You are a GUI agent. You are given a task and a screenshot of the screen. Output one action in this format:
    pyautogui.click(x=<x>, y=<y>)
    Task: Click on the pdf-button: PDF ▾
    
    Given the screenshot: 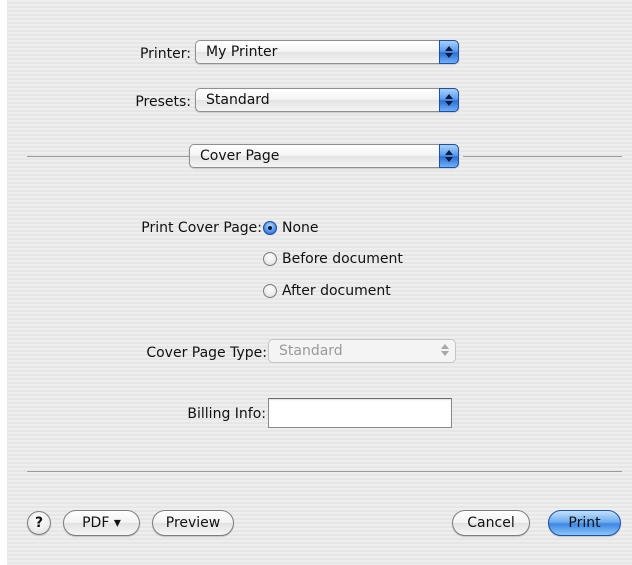 What is the action you would take?
    pyautogui.click(x=101, y=523)
    